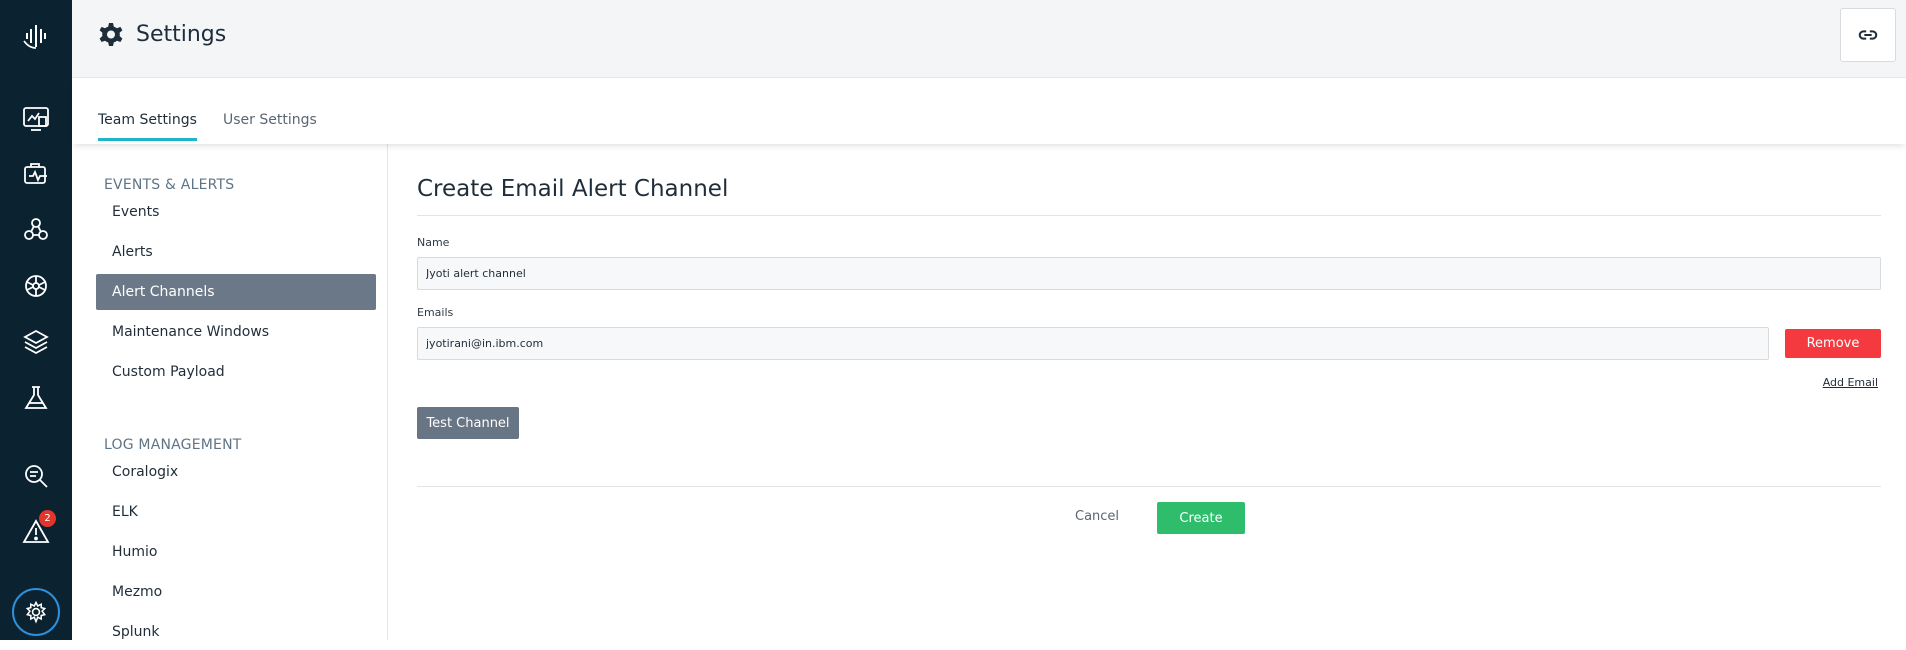 Image resolution: width=1906 pixels, height=650 pixels. I want to click on email-field, so click(1093, 343).